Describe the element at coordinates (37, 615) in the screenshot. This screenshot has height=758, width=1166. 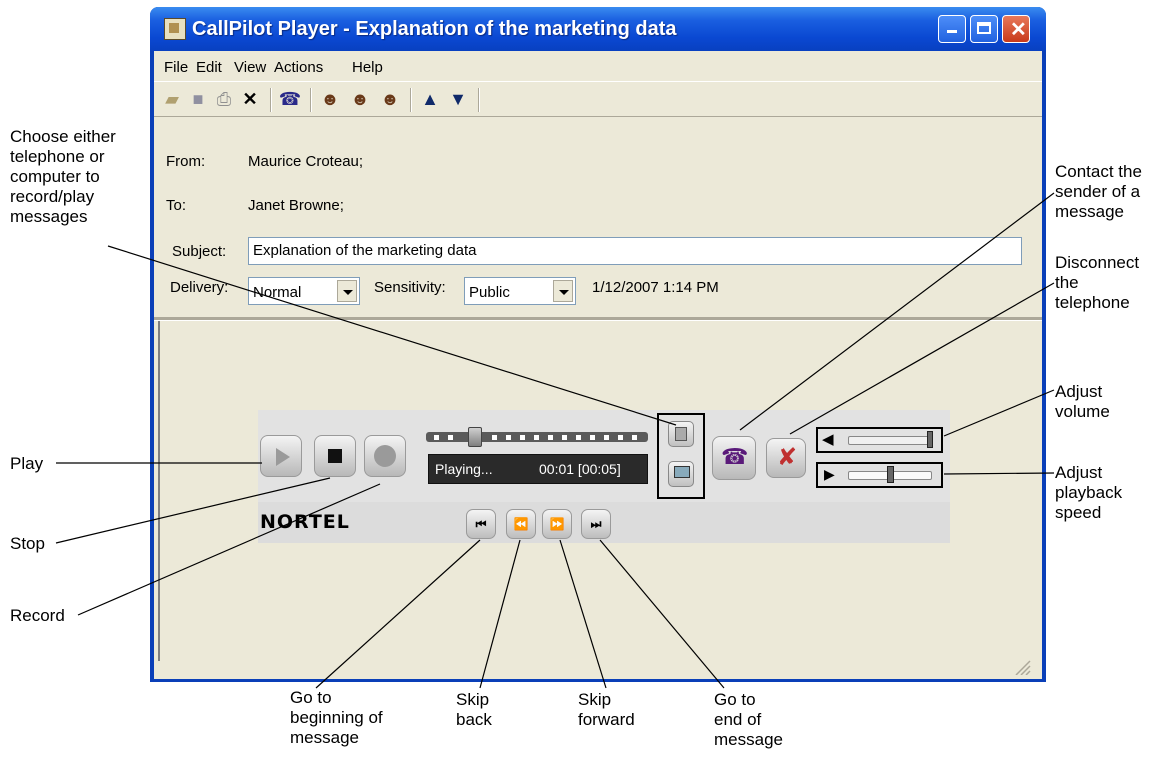
I see `callout-record: Record` at that location.